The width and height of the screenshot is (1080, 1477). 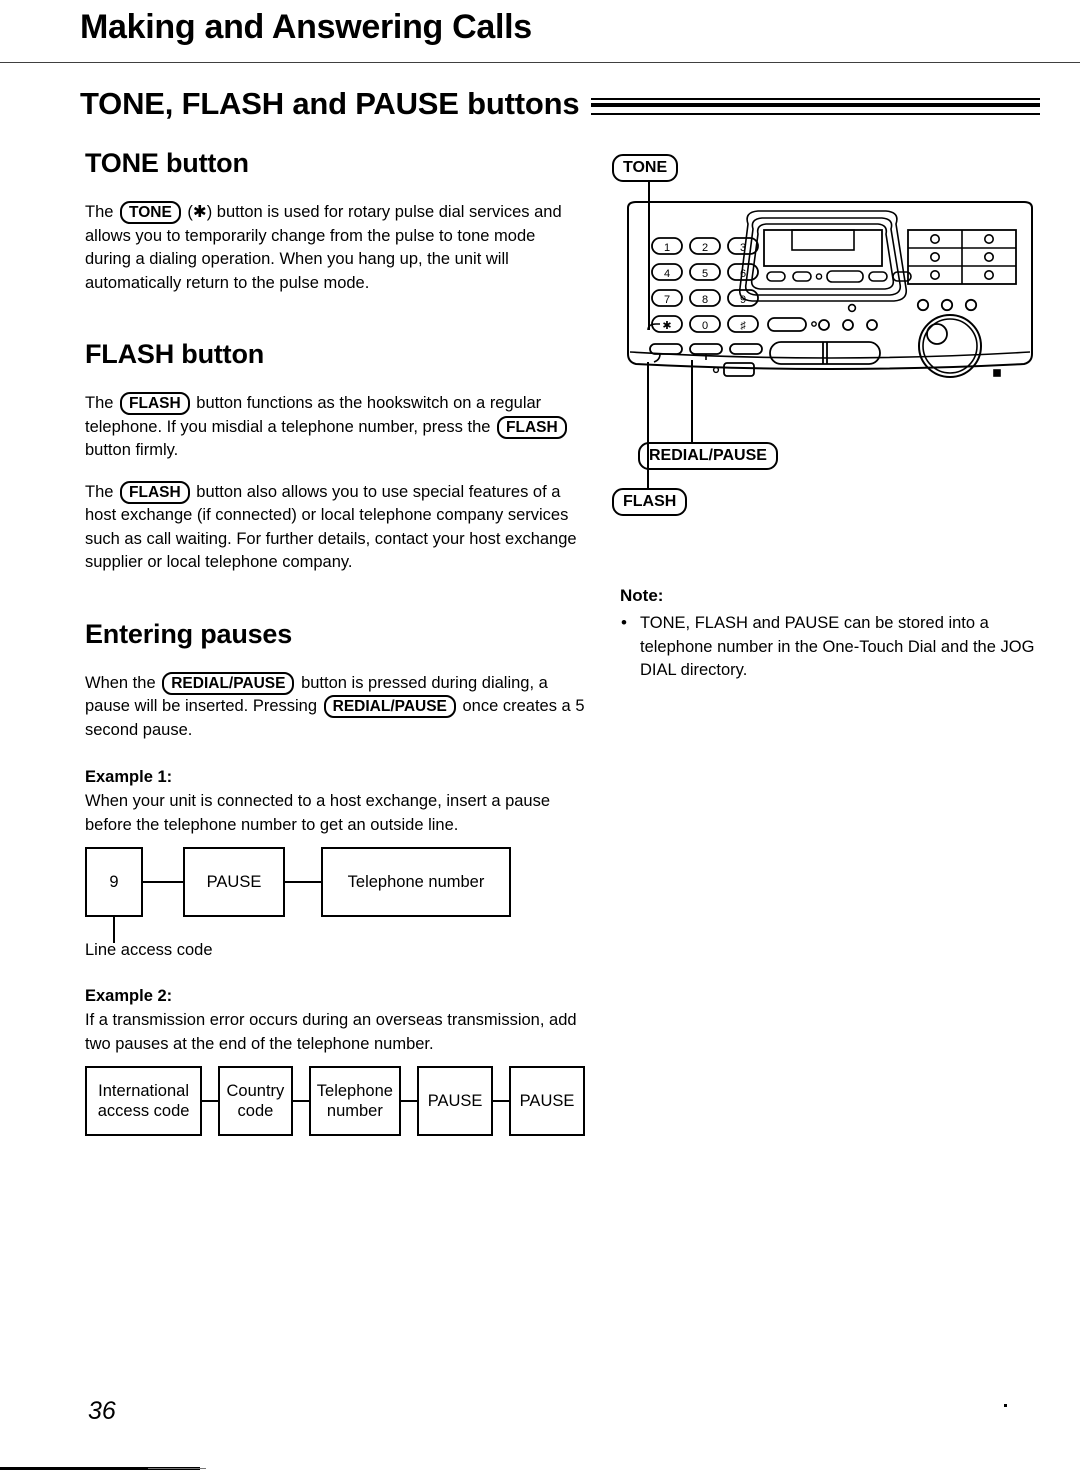 I want to click on flash-button-heading: FLASH button, so click(x=175, y=354).